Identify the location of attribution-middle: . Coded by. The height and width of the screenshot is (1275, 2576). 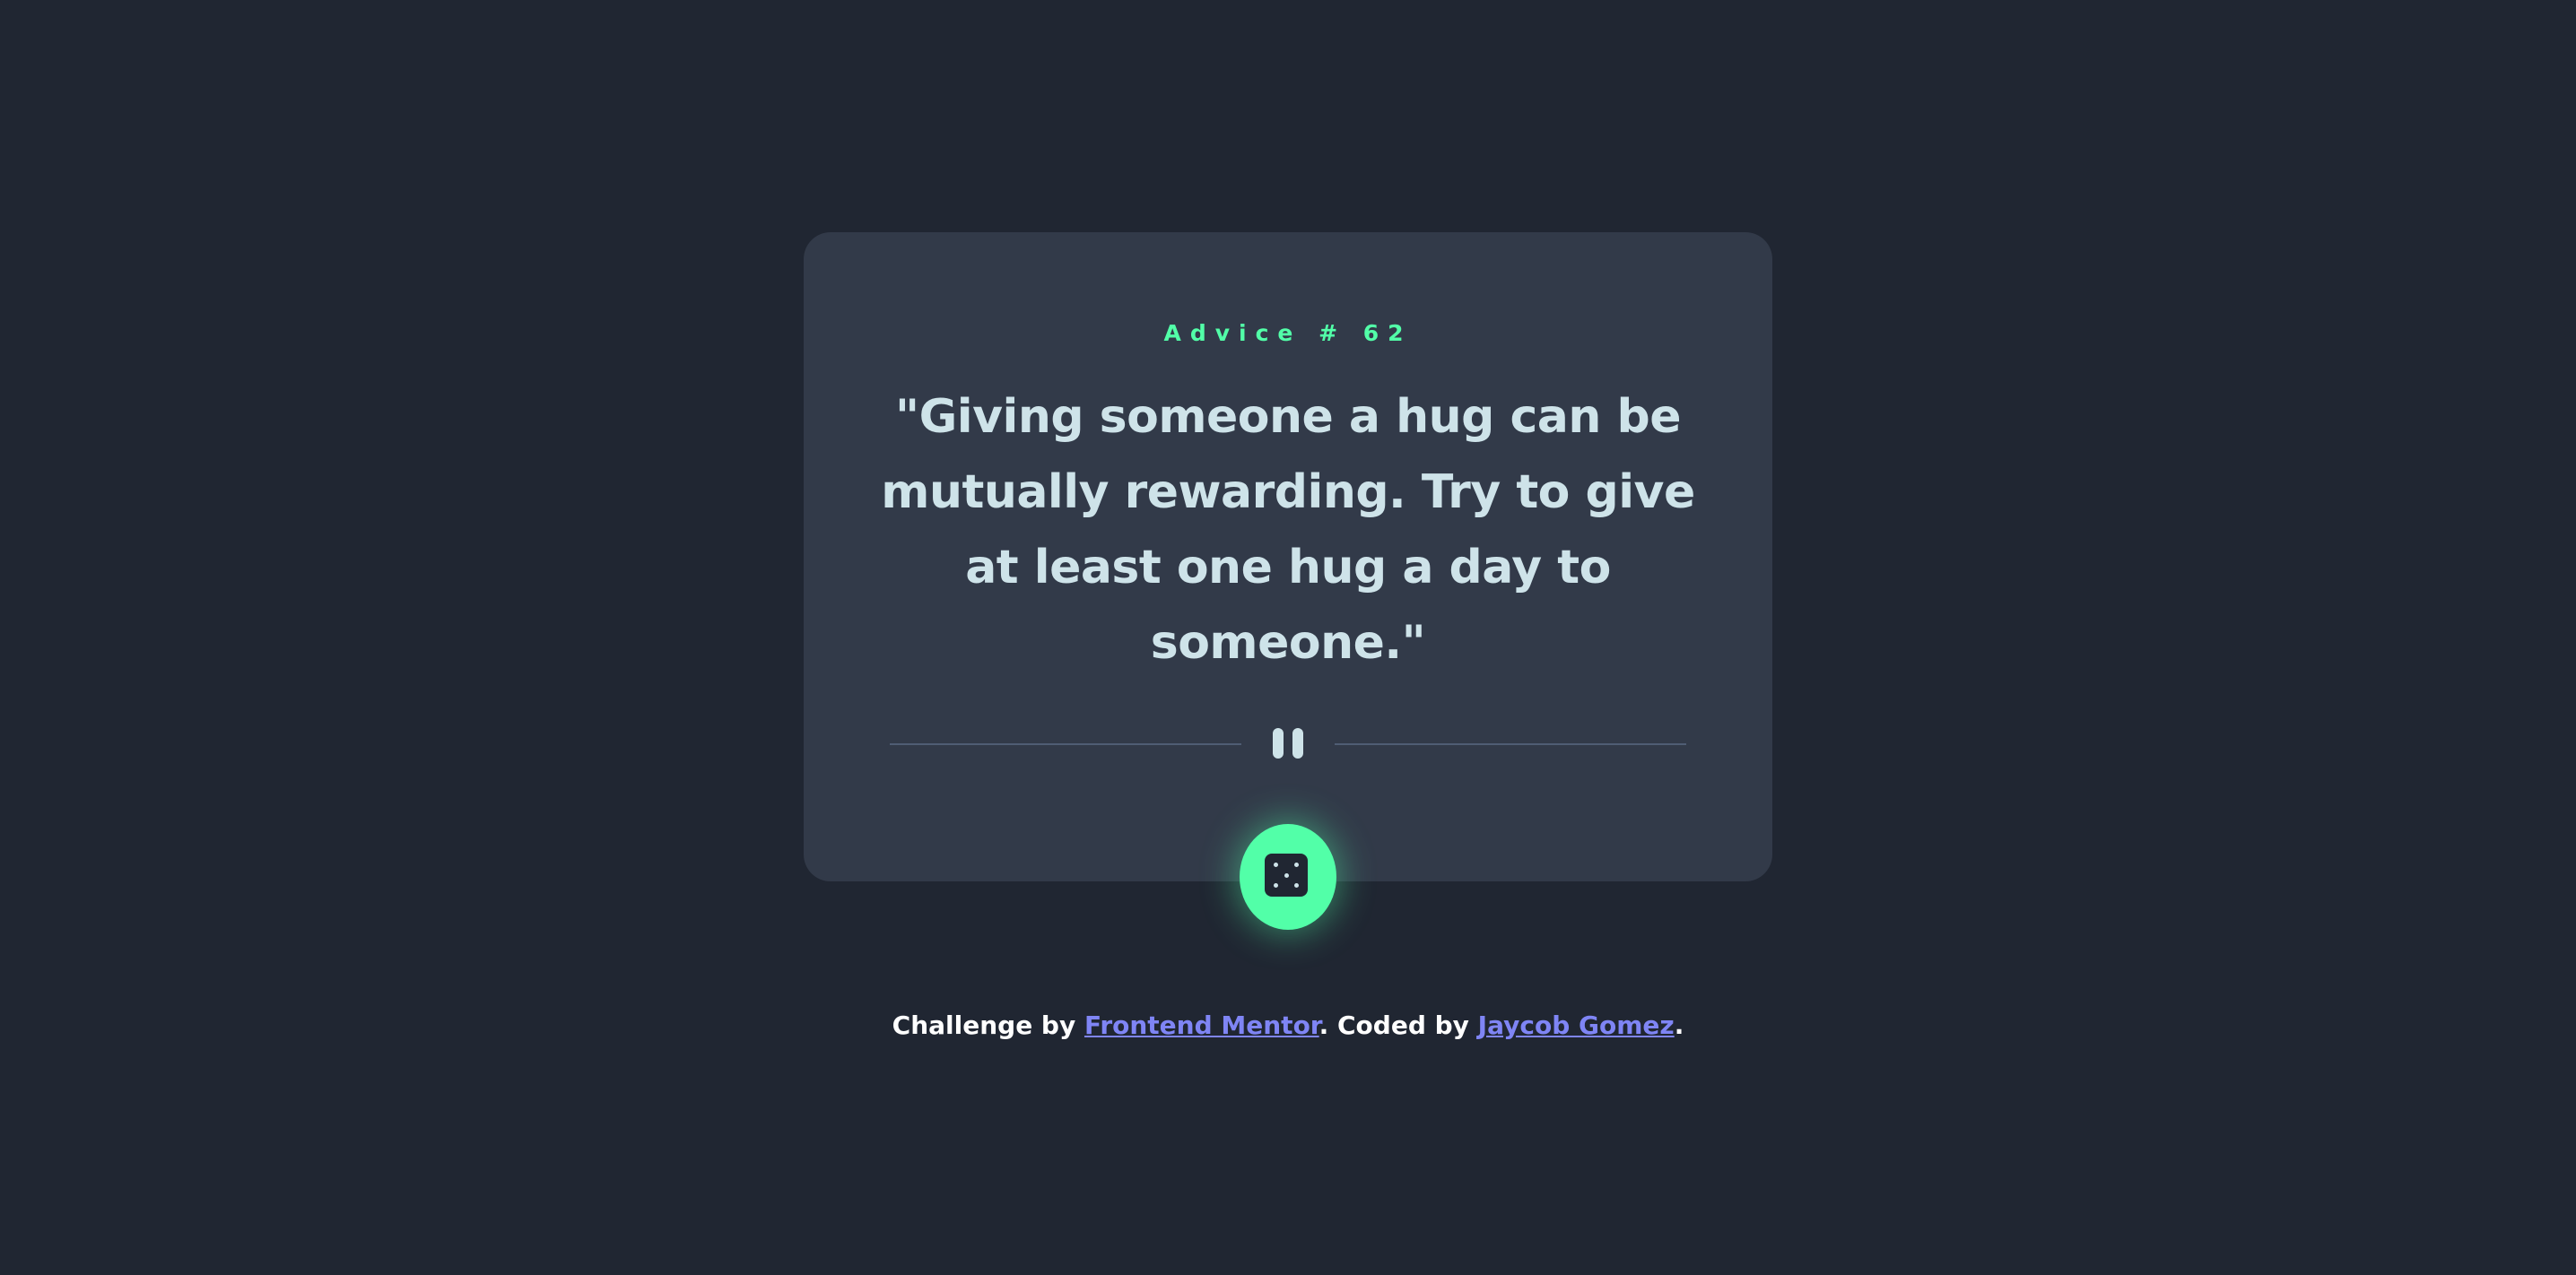
(1398, 1025).